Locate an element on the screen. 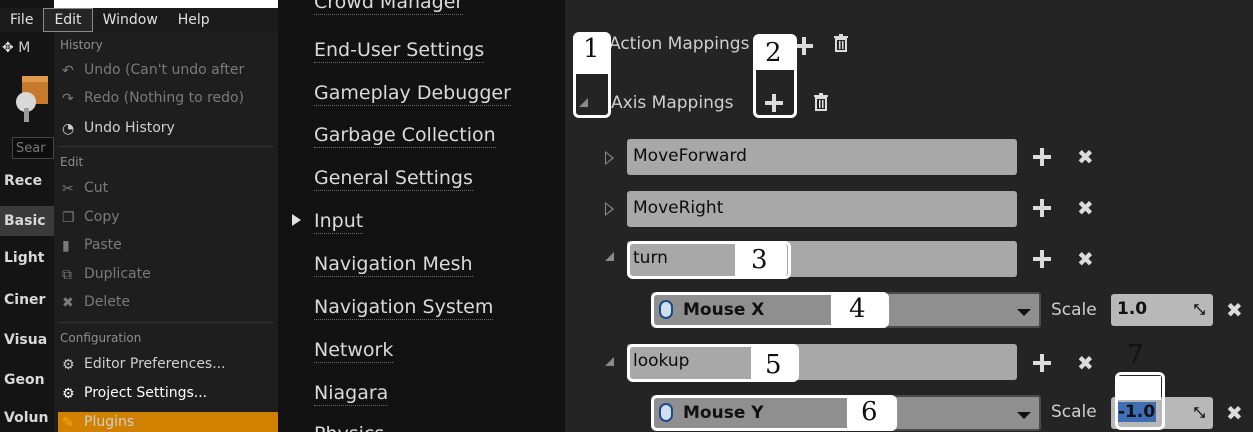 This screenshot has width=1253, height=432. mode-item-volumes: Volun is located at coordinates (27, 418).